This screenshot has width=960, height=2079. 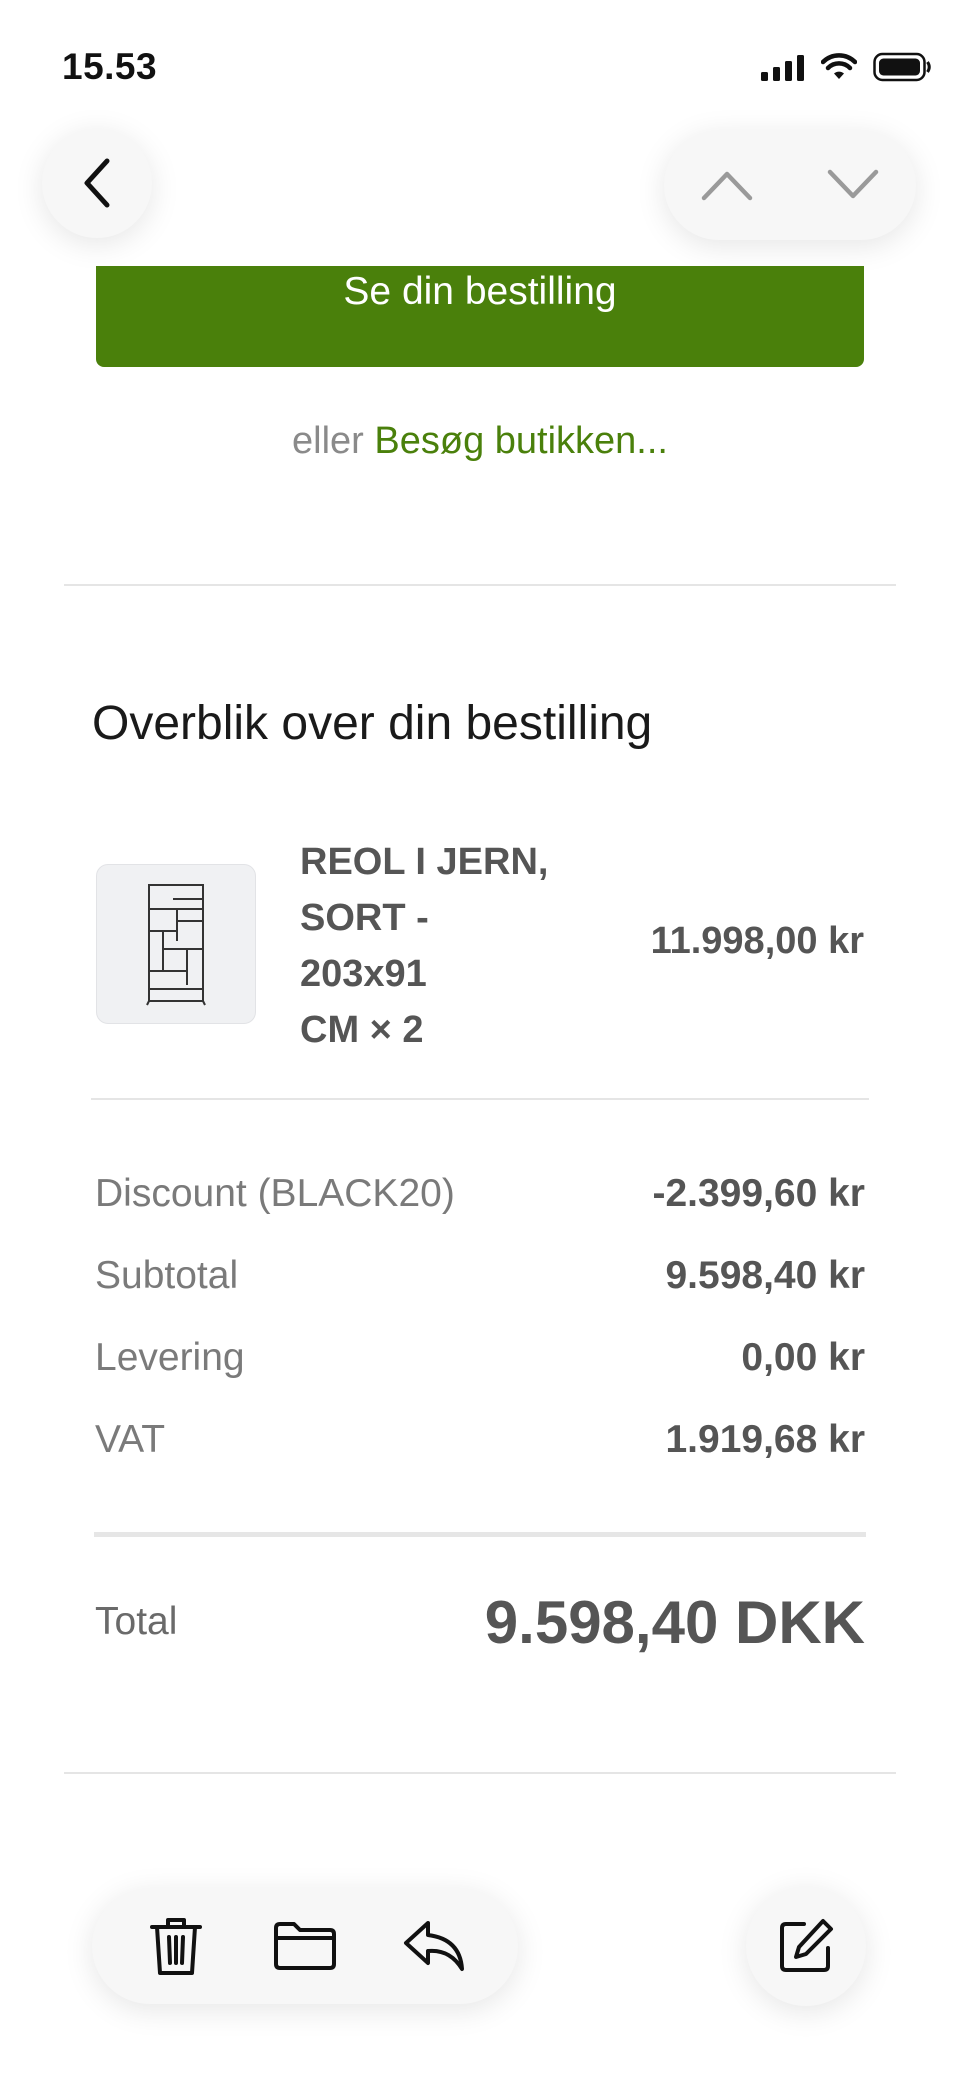 I want to click on cellular-signal-icon, so click(x=782, y=68).